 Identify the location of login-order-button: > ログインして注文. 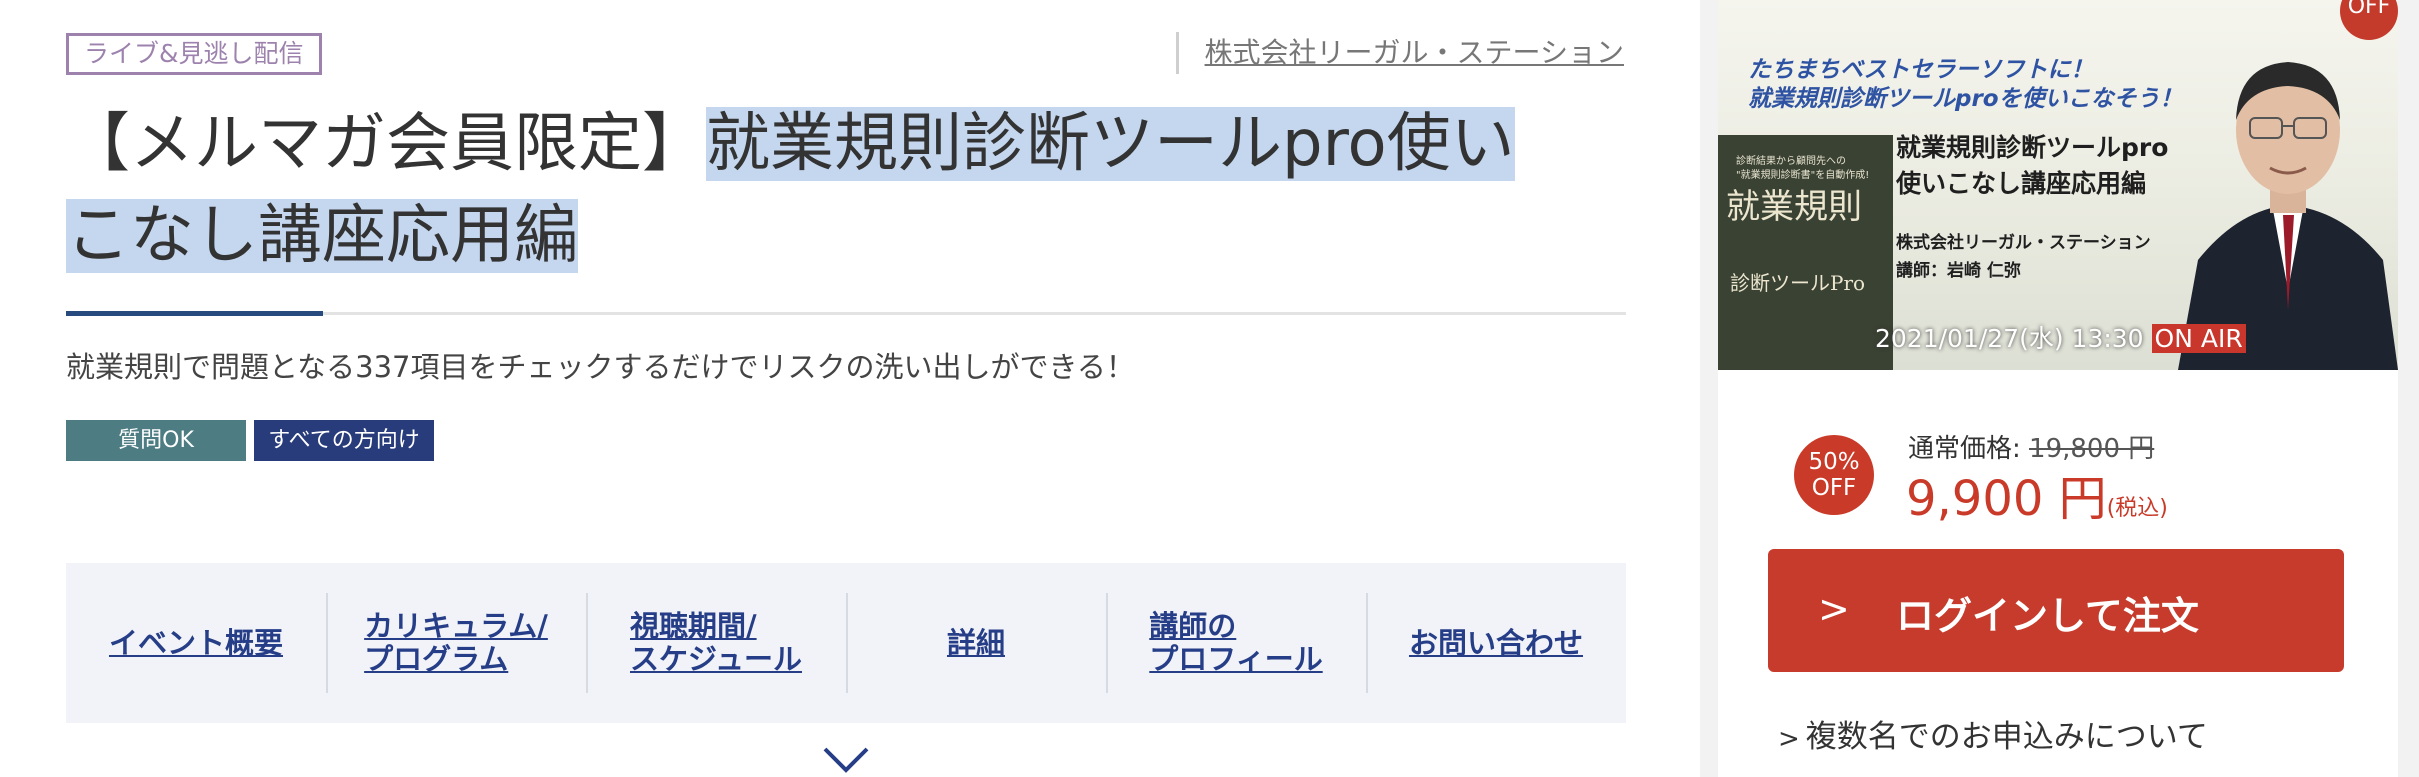
(2056, 610).